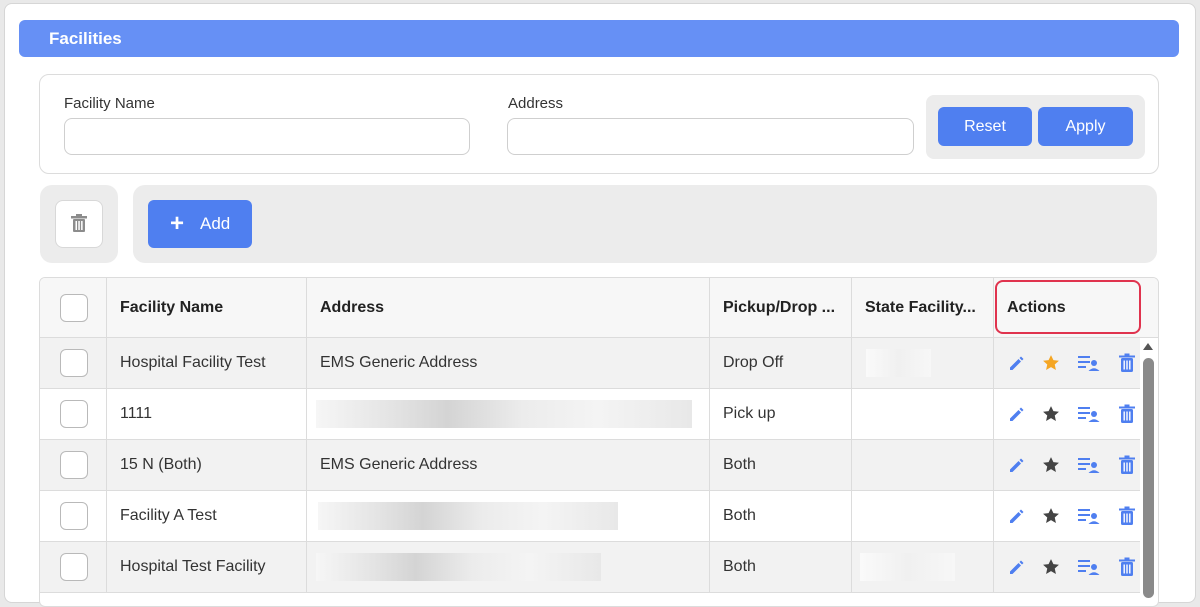  I want to click on facility-name-label: Facility Name, so click(109, 103).